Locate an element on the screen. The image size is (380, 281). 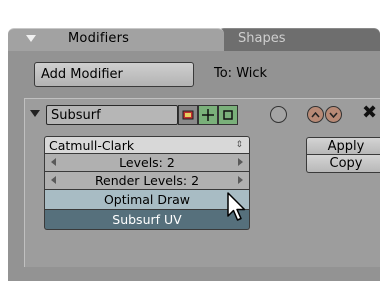
chevron-up-icon is located at coordinates (315, 114).